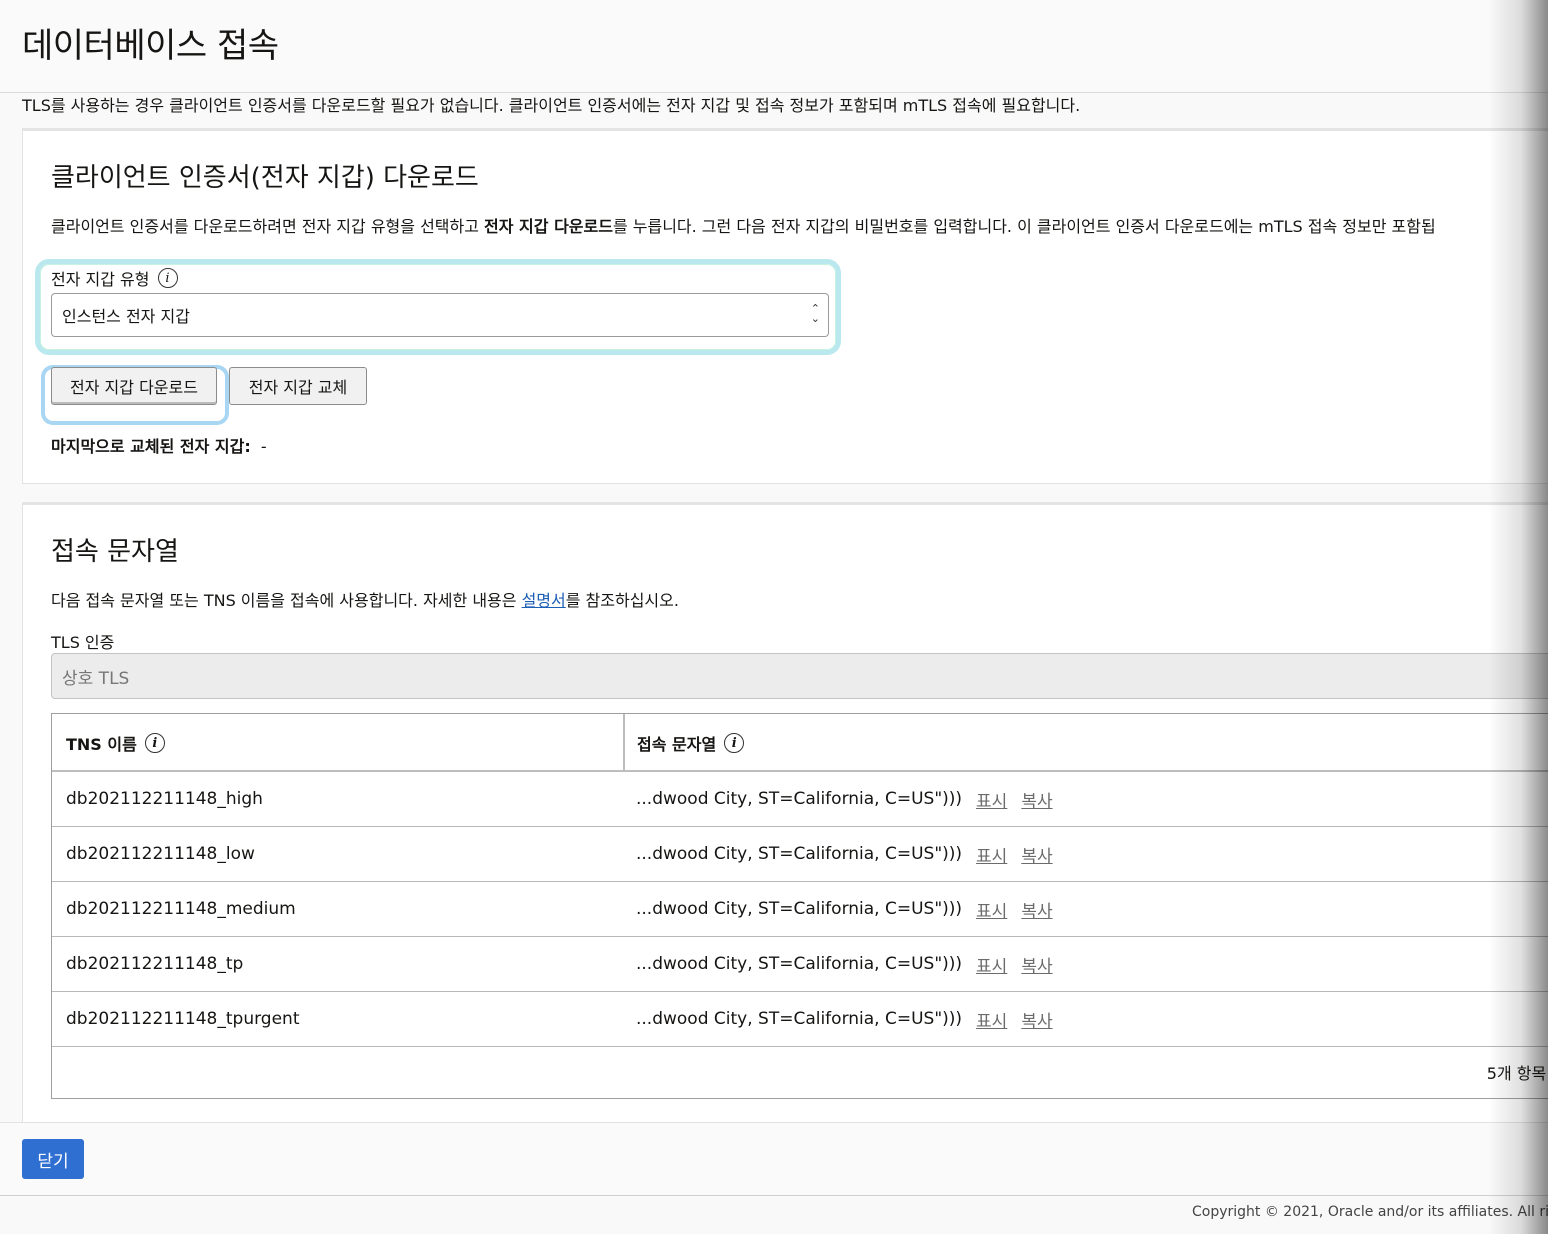 Image resolution: width=1548 pixels, height=1234 pixels. What do you see at coordinates (126, 316) in the screenshot?
I see `wallet-type-selected-value: 인스턴스 전자 지갑` at bounding box center [126, 316].